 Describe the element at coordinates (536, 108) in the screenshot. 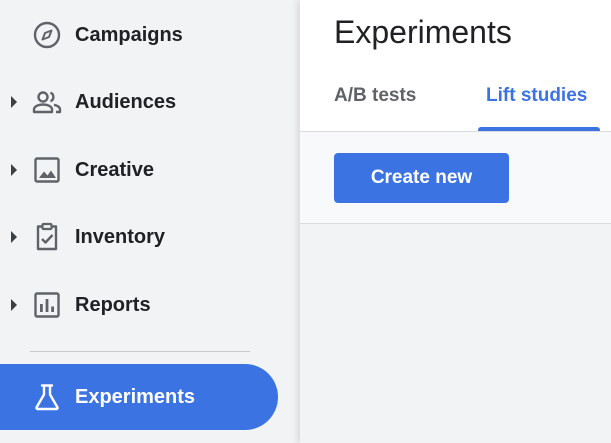

I see `tab-lift-studies: Lift studies` at that location.